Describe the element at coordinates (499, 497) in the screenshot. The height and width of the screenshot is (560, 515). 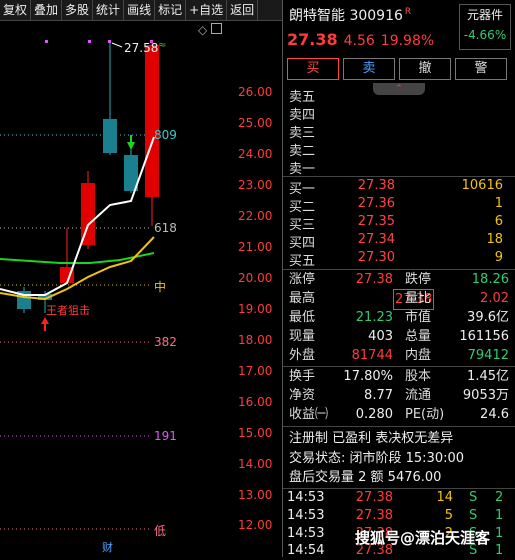
I see `trade-count: 2` at that location.